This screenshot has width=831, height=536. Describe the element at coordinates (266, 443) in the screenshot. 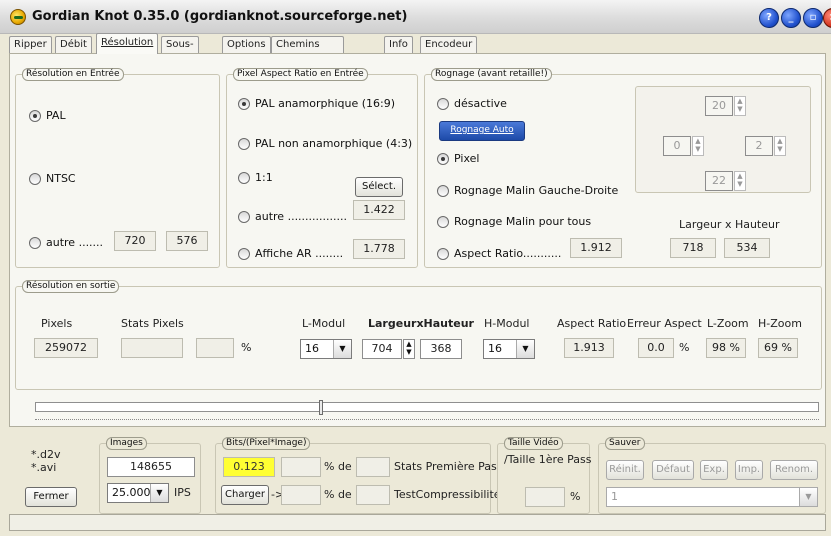

I see `group-label: Bits/(Pixel*Image)` at that location.